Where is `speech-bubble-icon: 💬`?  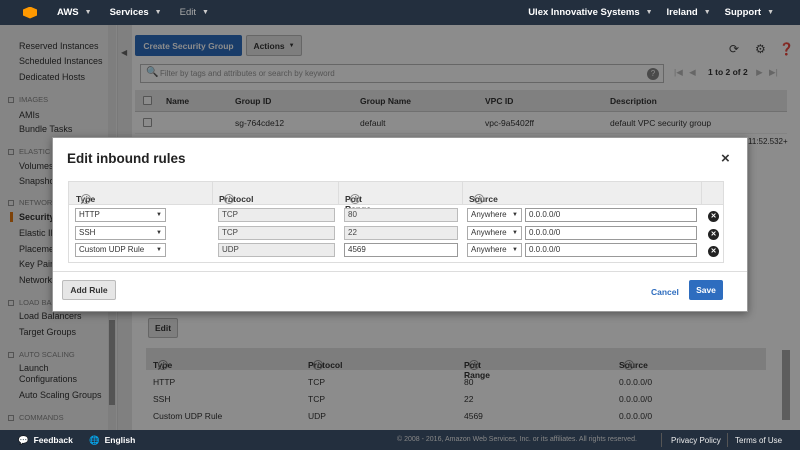 speech-bubble-icon: 💬 is located at coordinates (23, 440).